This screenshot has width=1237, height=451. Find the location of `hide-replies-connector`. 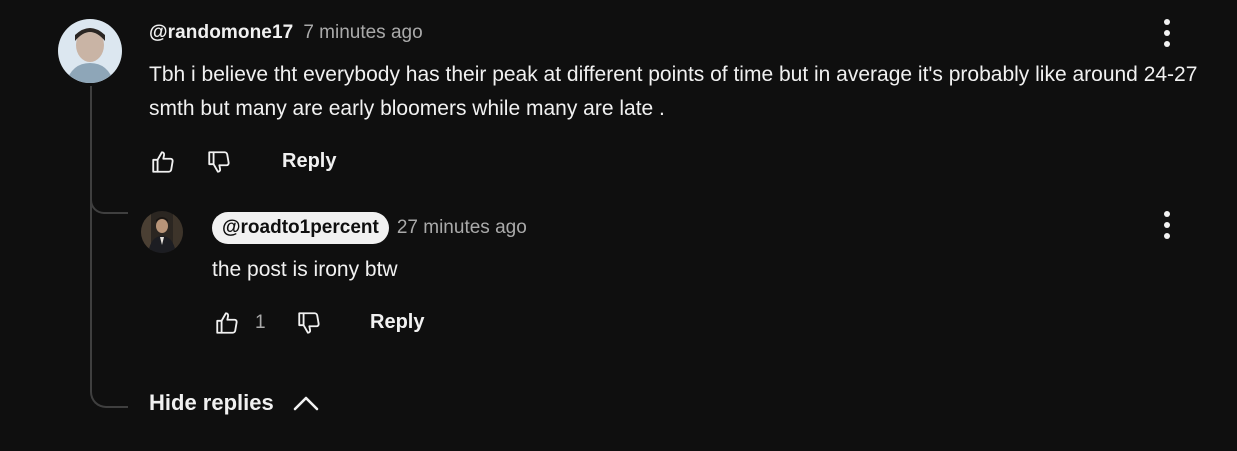

hide-replies-connector is located at coordinates (109, 393).